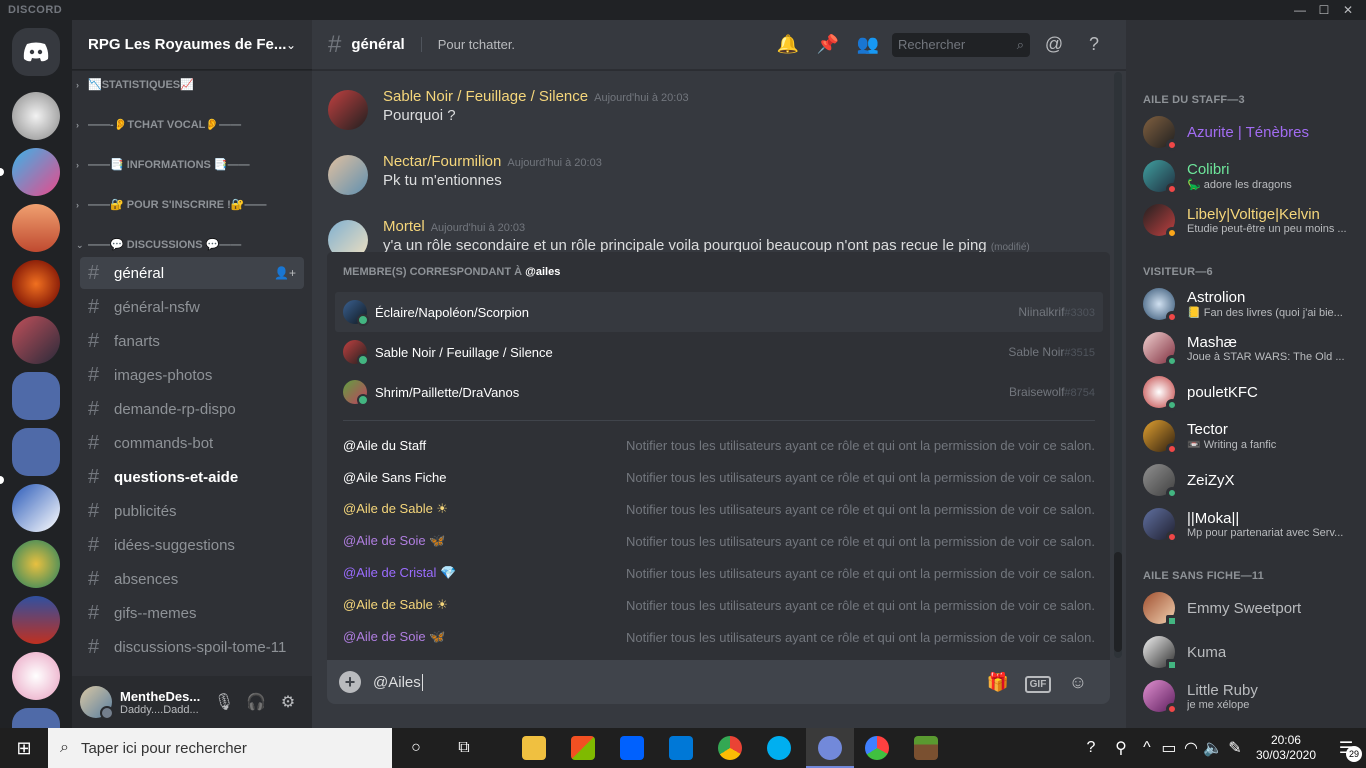 This screenshot has height=768, width=1366. I want to click on notification-center-icon: ☰ 29, so click(1346, 748).